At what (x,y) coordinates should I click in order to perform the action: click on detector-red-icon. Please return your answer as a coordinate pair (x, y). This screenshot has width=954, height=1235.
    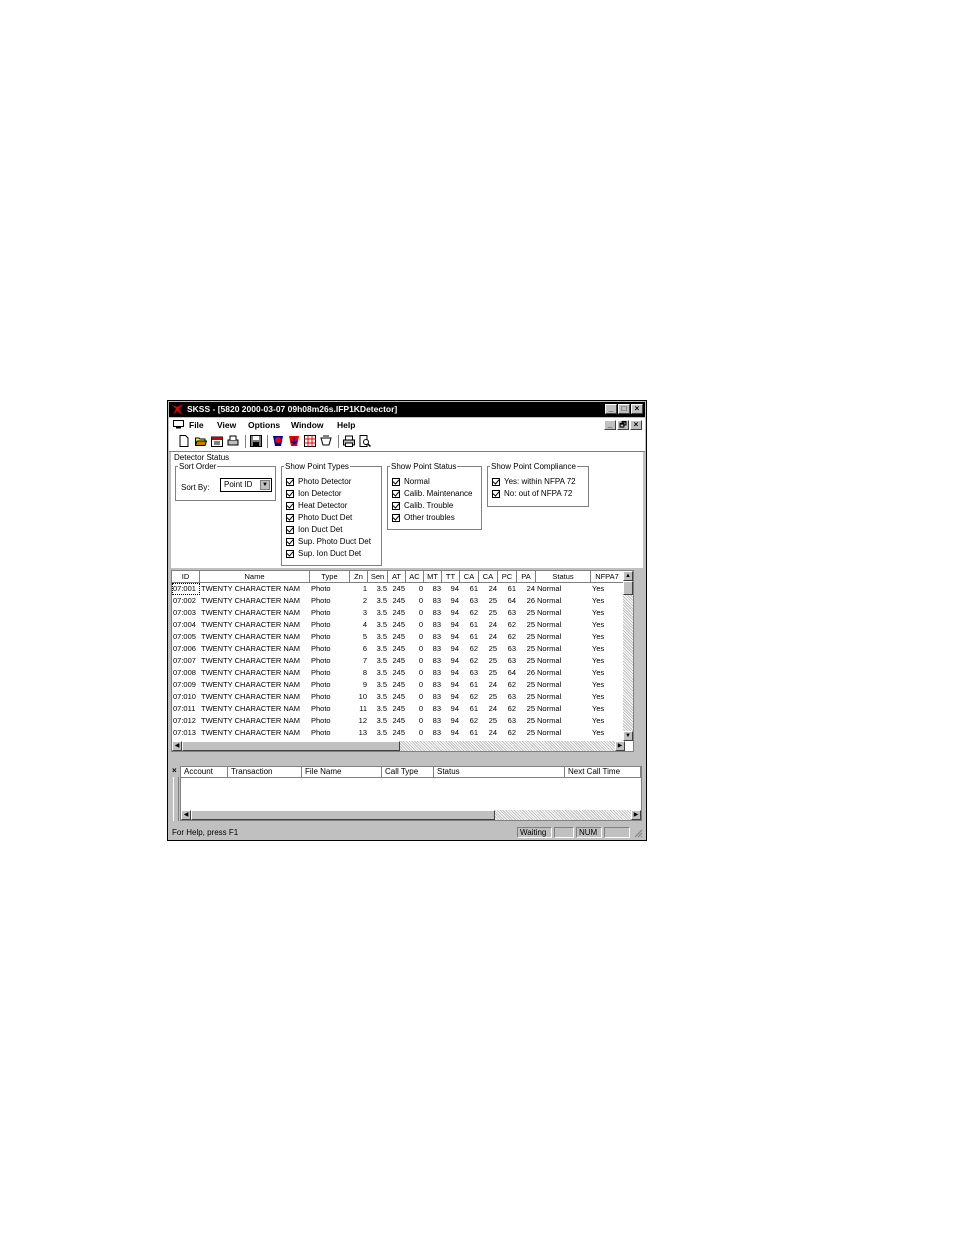
    Looking at the image, I should click on (278, 441).